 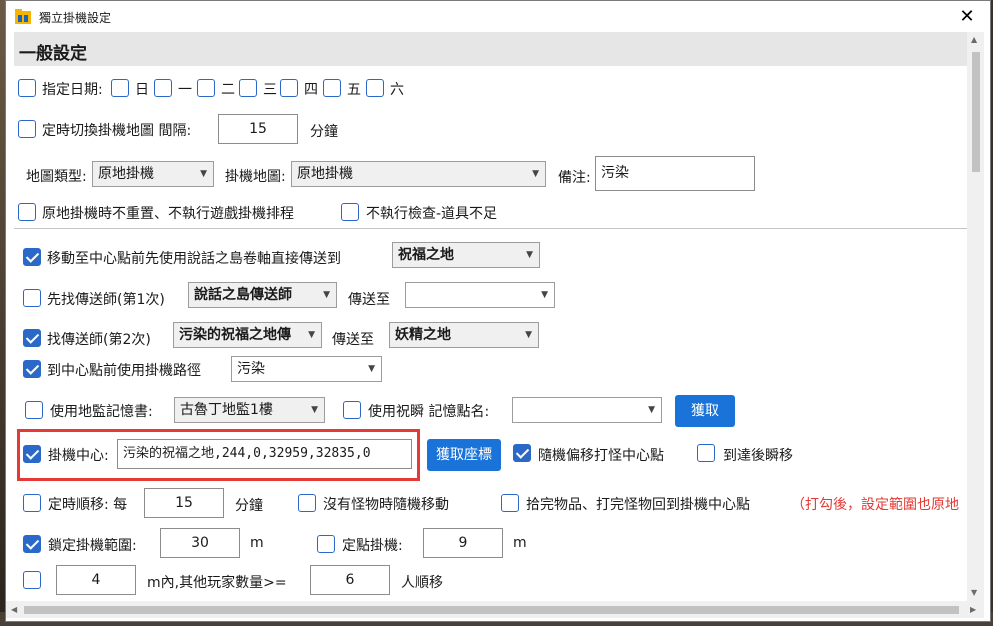 What do you see at coordinates (350, 580) in the screenshot?
I see `player-count-input: 6` at bounding box center [350, 580].